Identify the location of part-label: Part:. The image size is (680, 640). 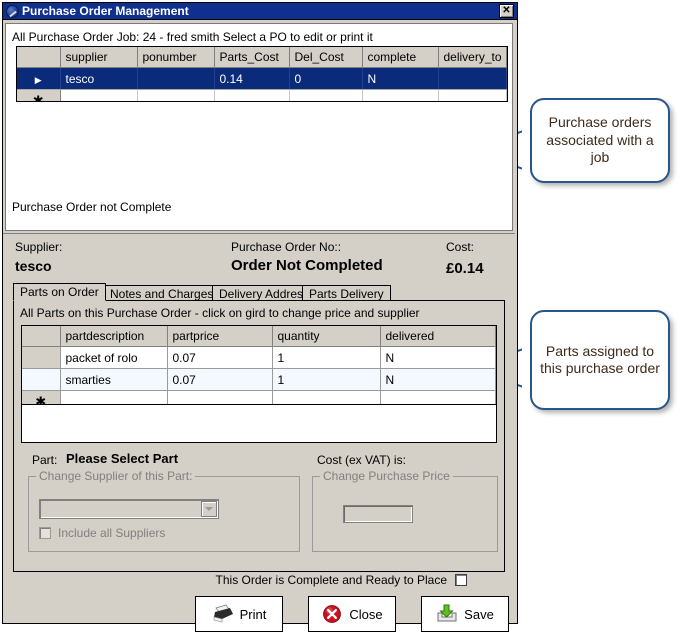
(45, 460).